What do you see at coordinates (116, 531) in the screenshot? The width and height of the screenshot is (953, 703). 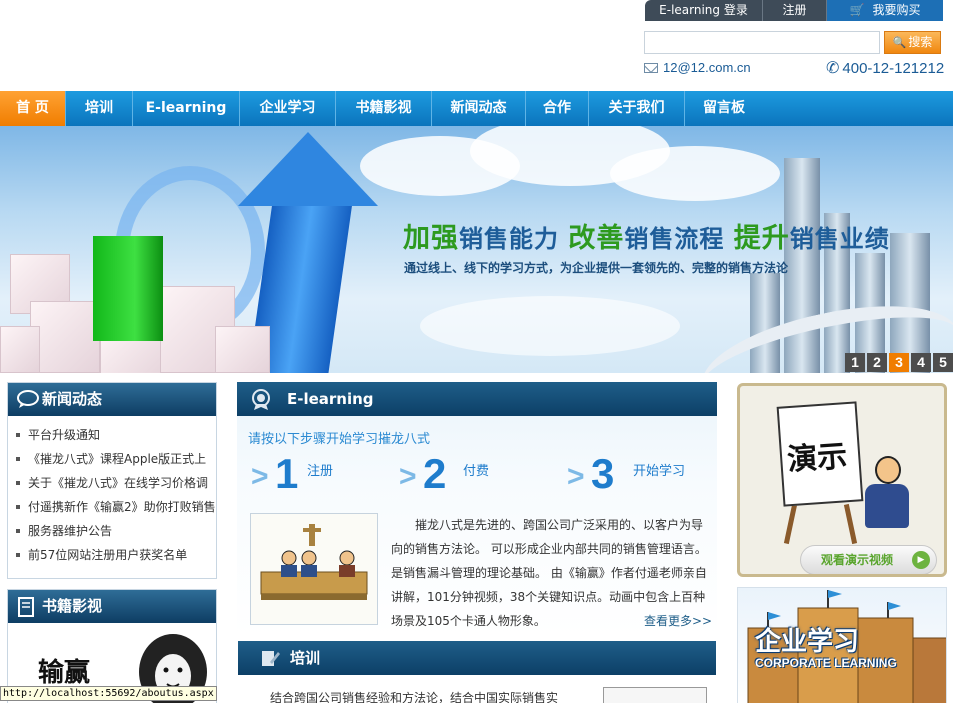 I see `news-item: 服务器维护公告` at bounding box center [116, 531].